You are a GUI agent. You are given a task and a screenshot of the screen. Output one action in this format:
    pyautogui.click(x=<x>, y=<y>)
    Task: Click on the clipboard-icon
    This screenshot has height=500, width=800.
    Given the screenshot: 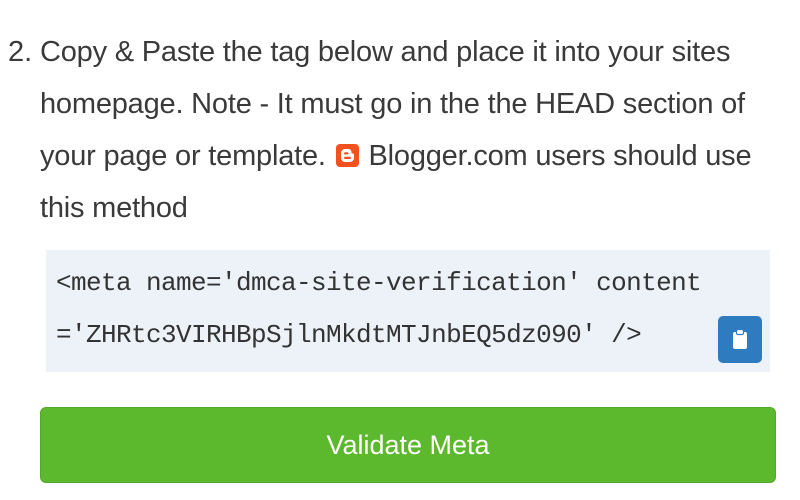 What is the action you would take?
    pyautogui.click(x=740, y=339)
    